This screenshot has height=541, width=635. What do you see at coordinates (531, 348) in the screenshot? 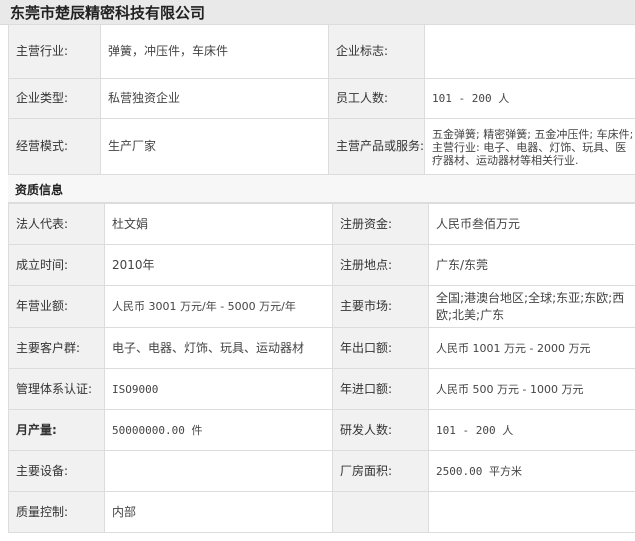
I see `annual-export-value: 人民币 1001 万元 - 2000 万元` at bounding box center [531, 348].